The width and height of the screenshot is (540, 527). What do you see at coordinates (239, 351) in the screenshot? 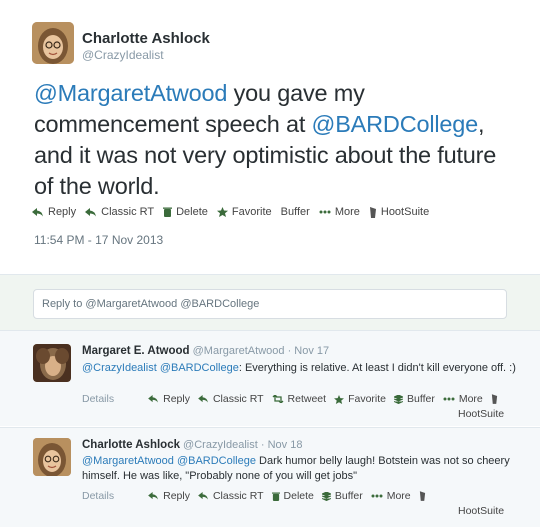
I see `author-handle: @MargaretAtwood` at bounding box center [239, 351].